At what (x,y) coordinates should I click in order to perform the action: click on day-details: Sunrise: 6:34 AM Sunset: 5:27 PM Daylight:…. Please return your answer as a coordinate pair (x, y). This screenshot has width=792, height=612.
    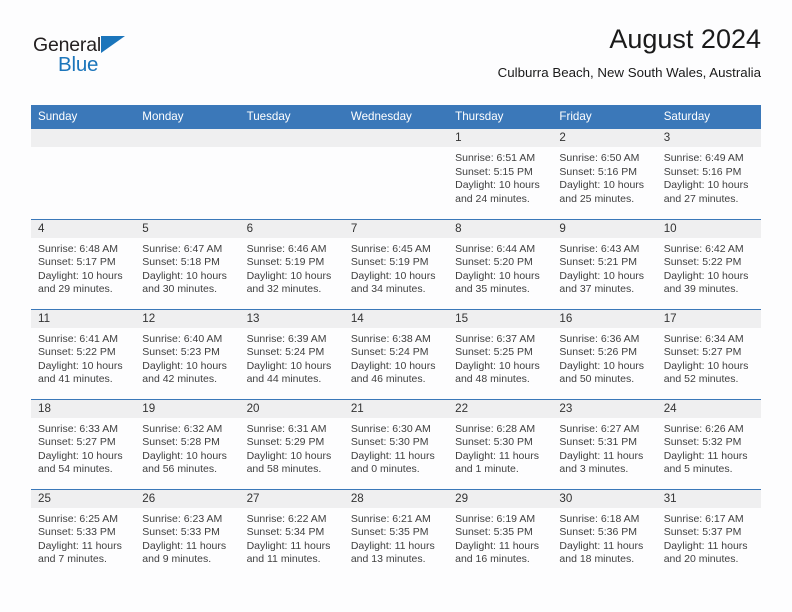
    Looking at the image, I should click on (709, 357).